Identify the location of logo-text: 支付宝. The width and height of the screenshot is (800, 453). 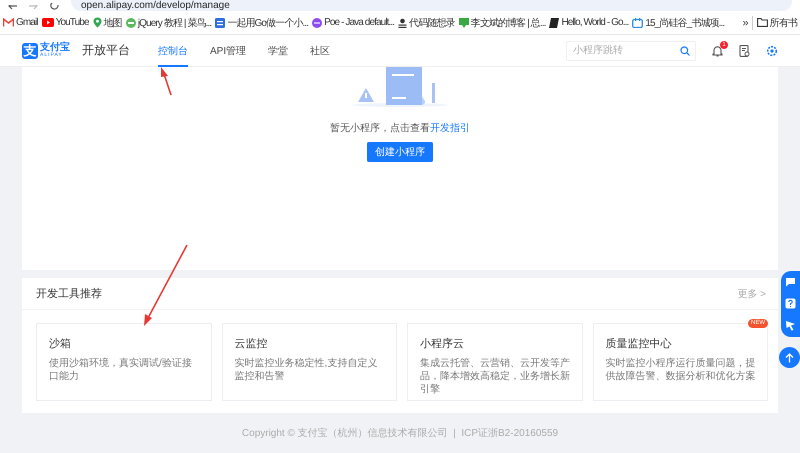
(55, 48).